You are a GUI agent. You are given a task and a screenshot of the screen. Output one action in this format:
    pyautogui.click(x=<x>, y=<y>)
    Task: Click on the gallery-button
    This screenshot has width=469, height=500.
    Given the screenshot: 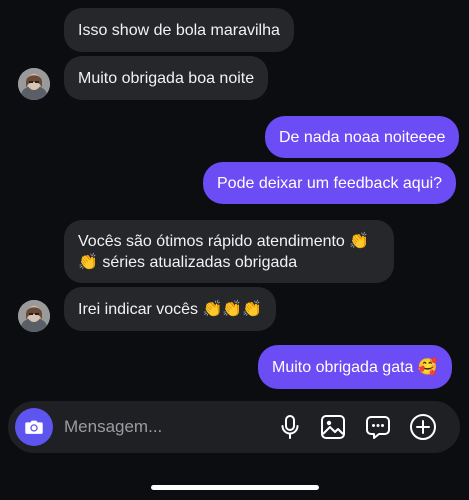 What is the action you would take?
    pyautogui.click(x=333, y=427)
    